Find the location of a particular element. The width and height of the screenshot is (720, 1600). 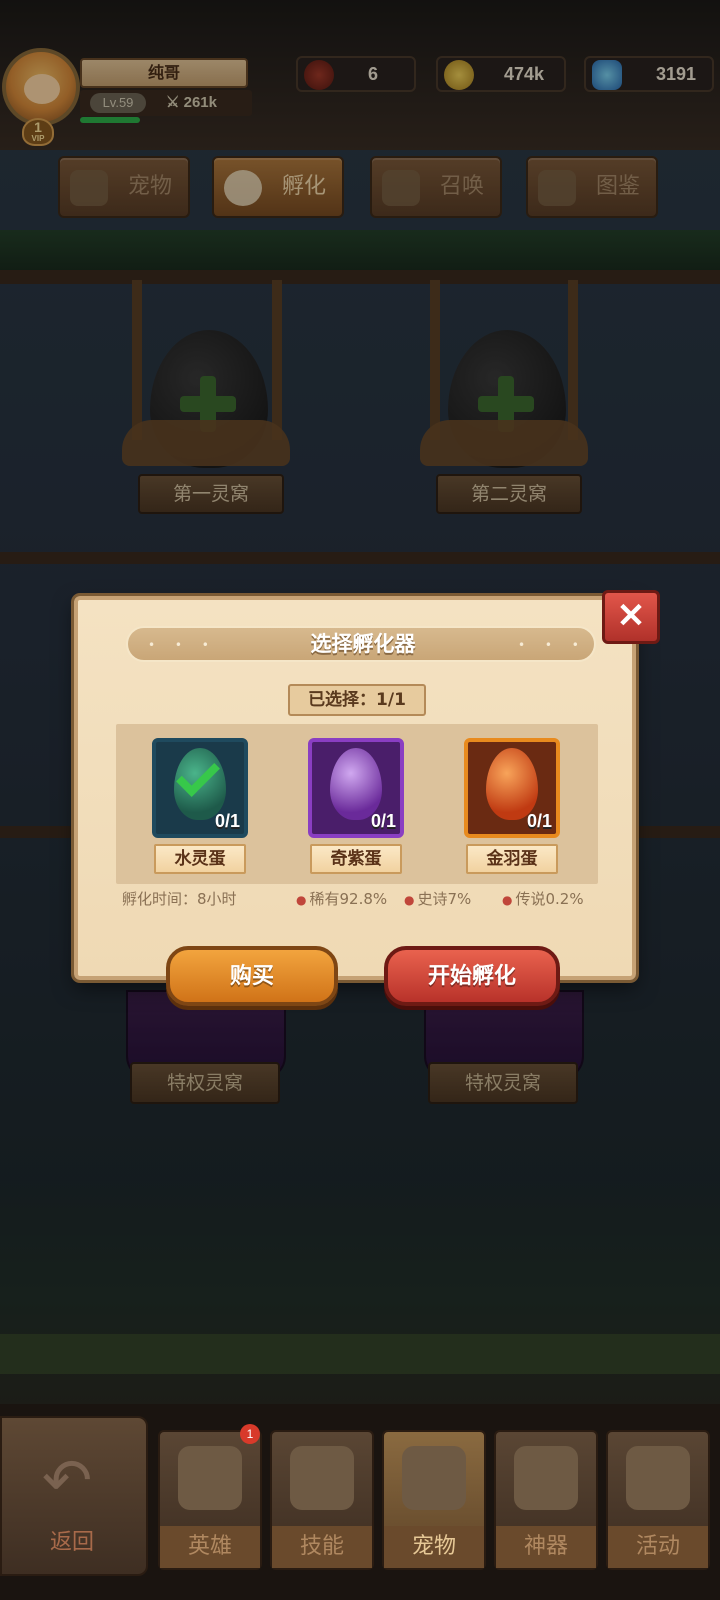

egg-name-water: 水灵蛋 is located at coordinates (200, 859).